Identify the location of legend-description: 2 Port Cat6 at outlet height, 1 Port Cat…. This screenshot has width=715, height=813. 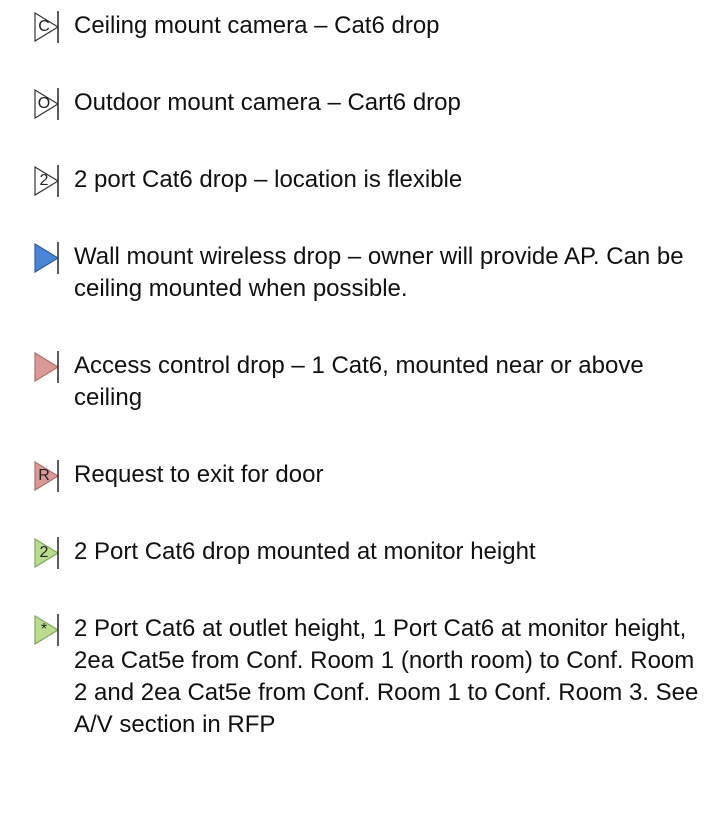
(386, 676).